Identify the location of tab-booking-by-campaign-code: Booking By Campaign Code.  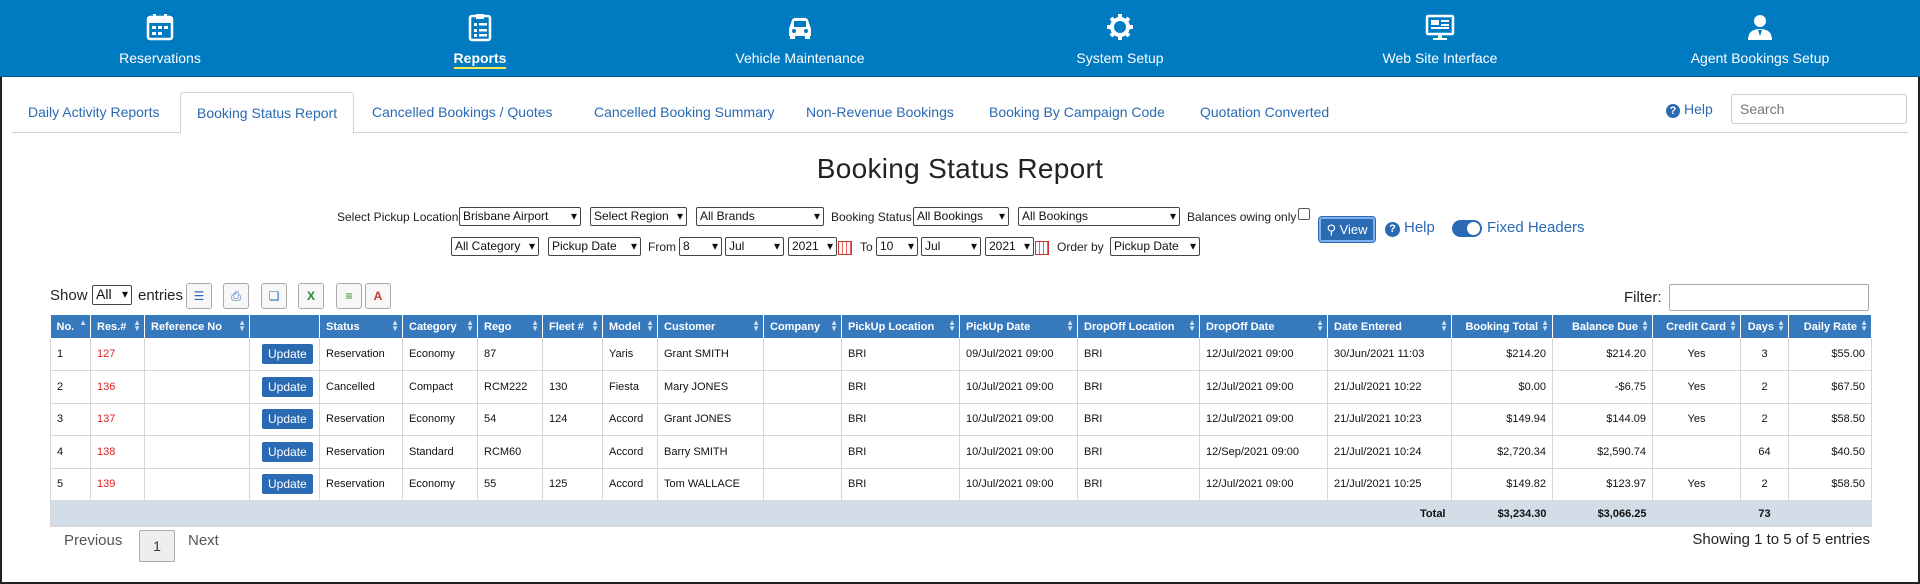
(1077, 112).